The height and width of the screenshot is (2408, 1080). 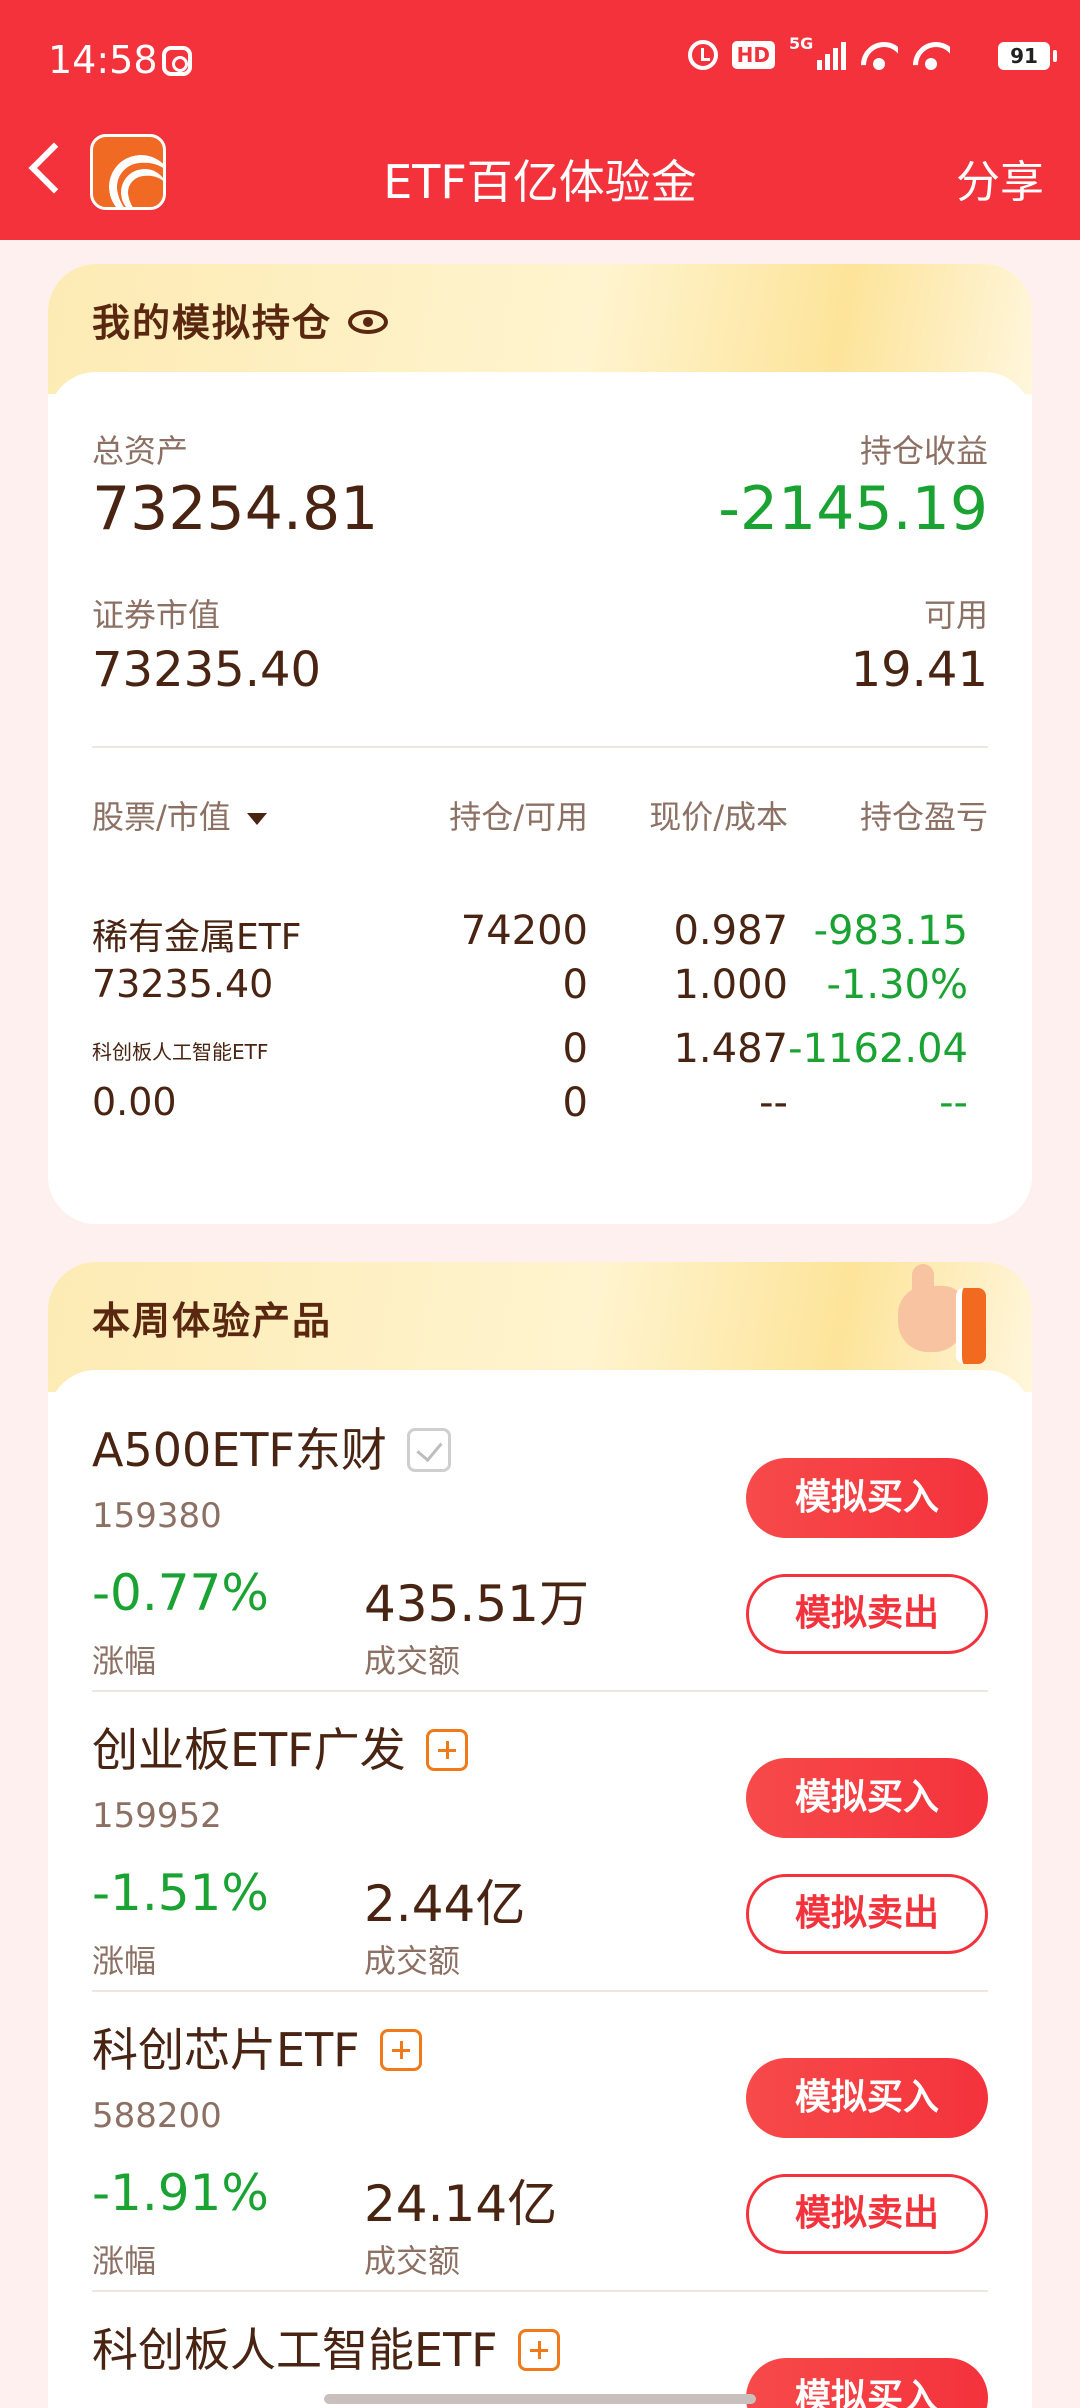 I want to click on col-header-stock-label: 股票/市值, so click(x=161, y=817).